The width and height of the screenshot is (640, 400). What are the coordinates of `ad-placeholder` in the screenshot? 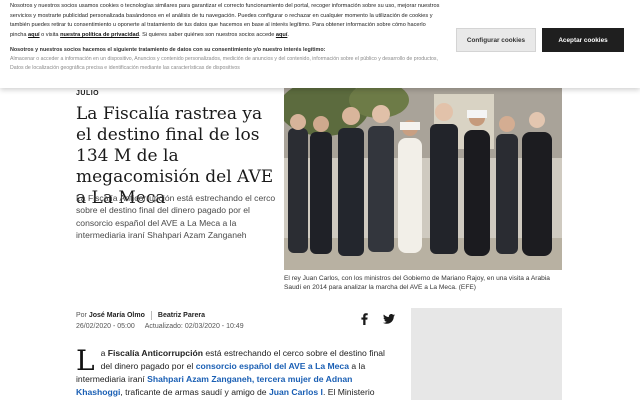 It's located at (486, 354).